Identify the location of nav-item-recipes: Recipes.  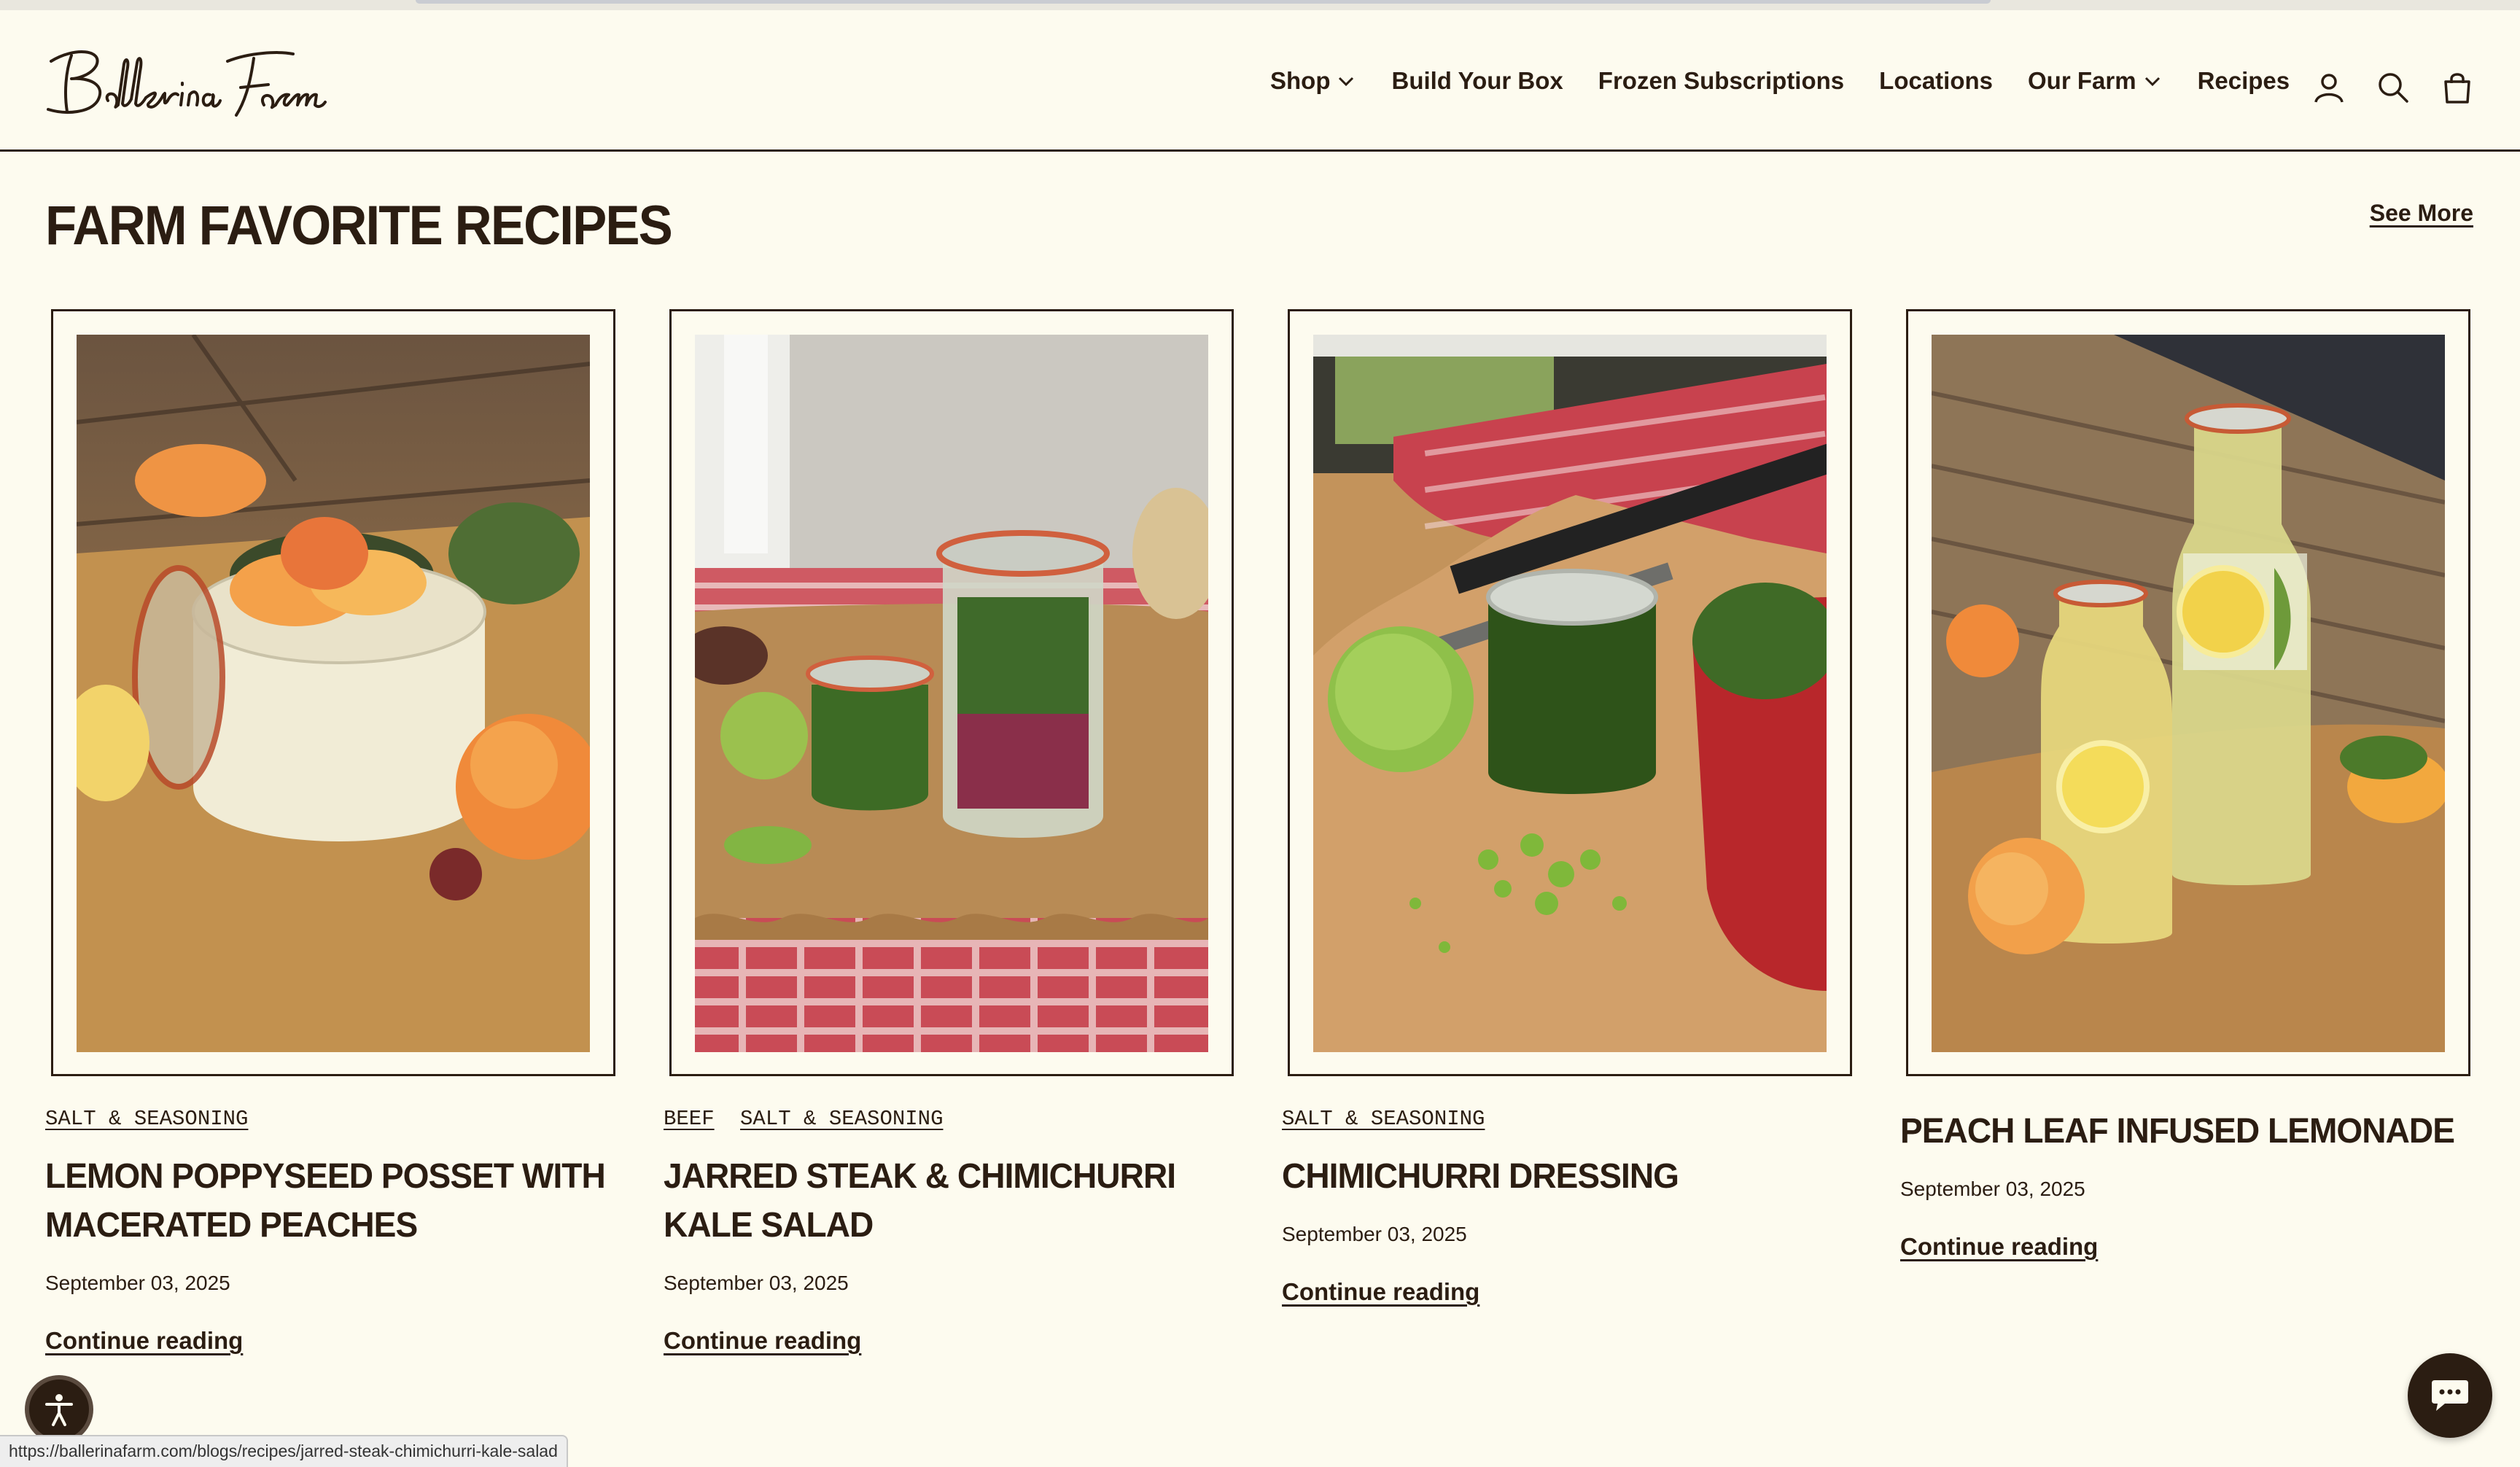
(2244, 81).